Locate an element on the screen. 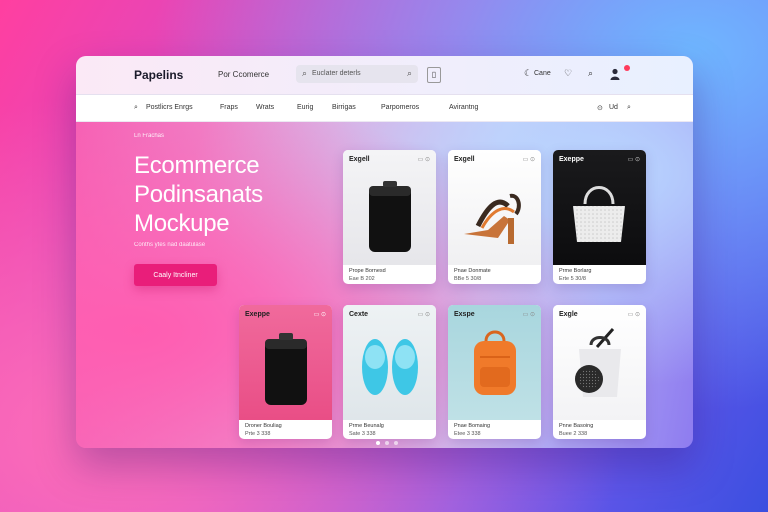  sandal-image is located at coordinates (492, 218).